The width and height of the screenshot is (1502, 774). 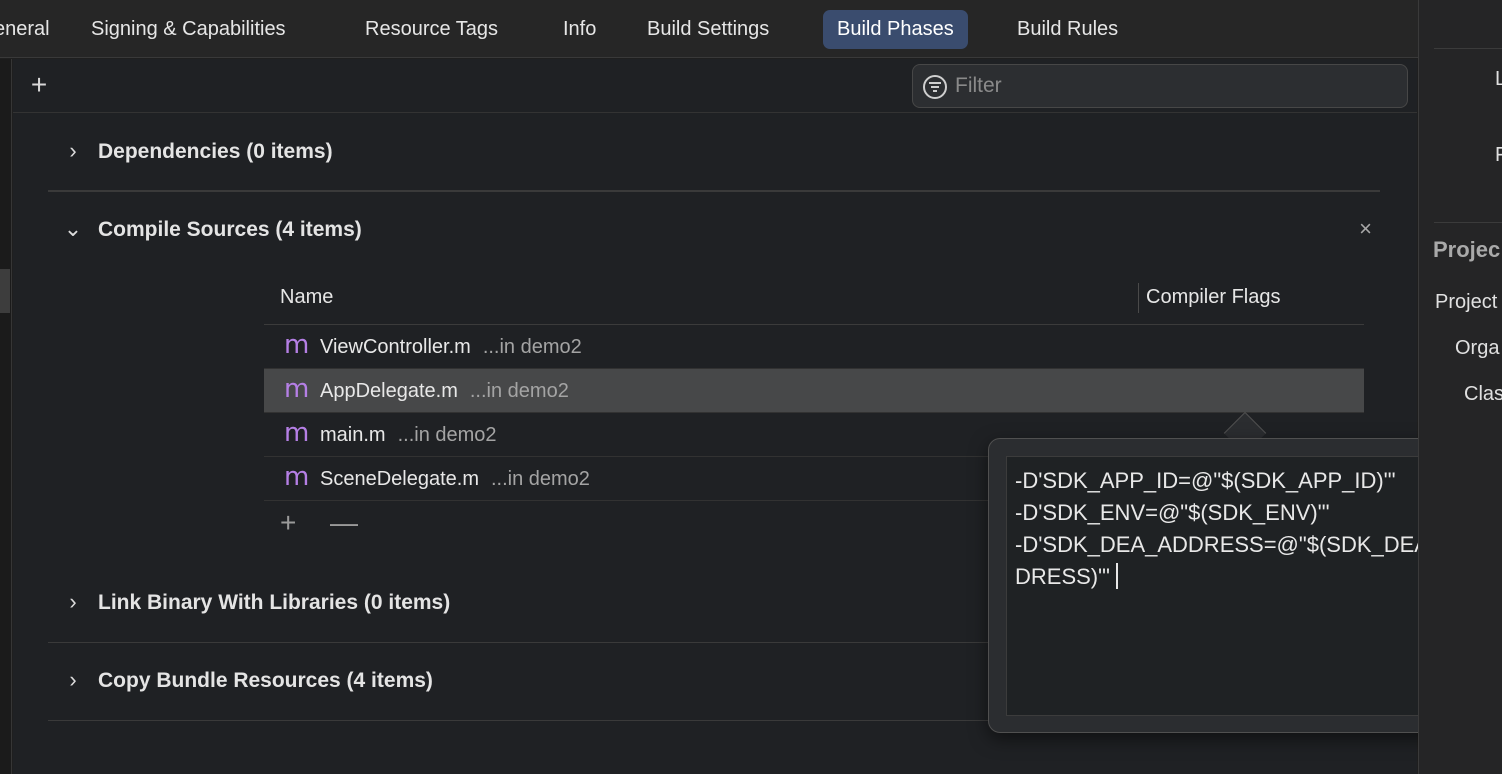 What do you see at coordinates (1460, 387) in the screenshot?
I see `inspector-panel: L F Projec Project Orga Clas` at bounding box center [1460, 387].